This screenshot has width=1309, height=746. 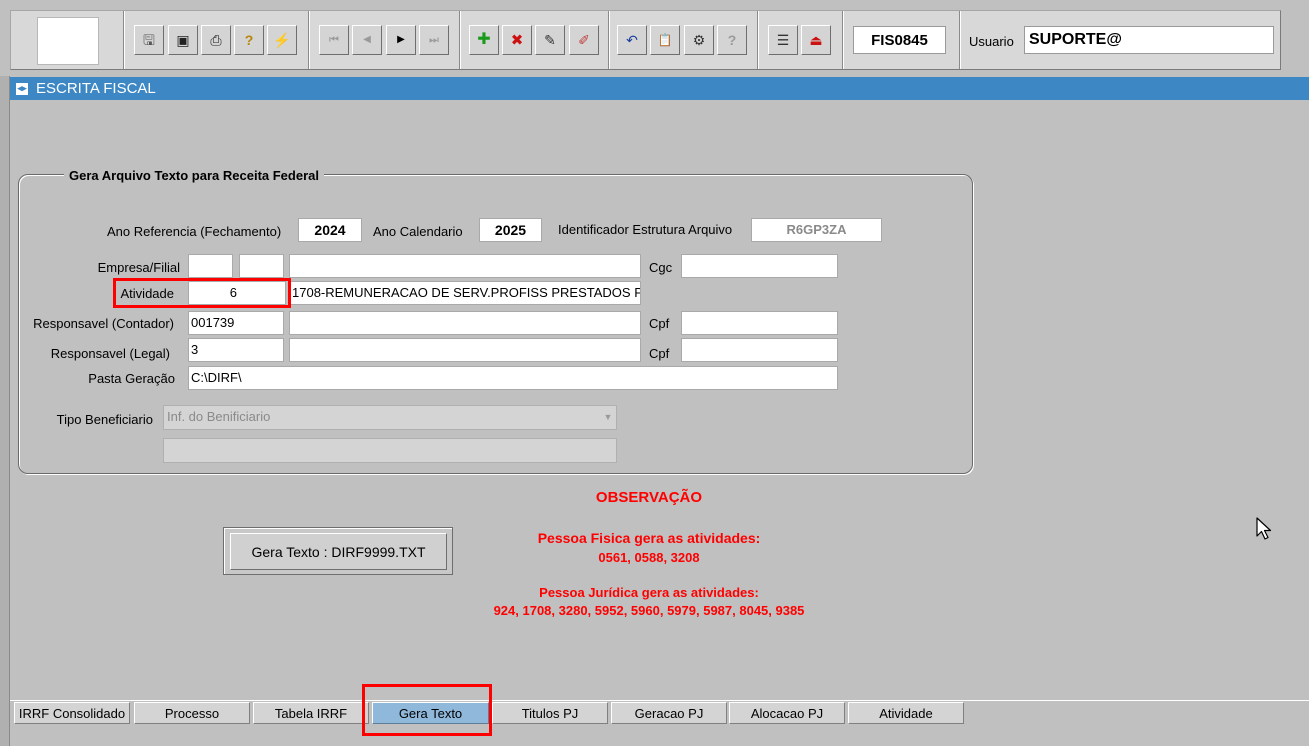 I want to click on undo-button: ↶, so click(x=632, y=40).